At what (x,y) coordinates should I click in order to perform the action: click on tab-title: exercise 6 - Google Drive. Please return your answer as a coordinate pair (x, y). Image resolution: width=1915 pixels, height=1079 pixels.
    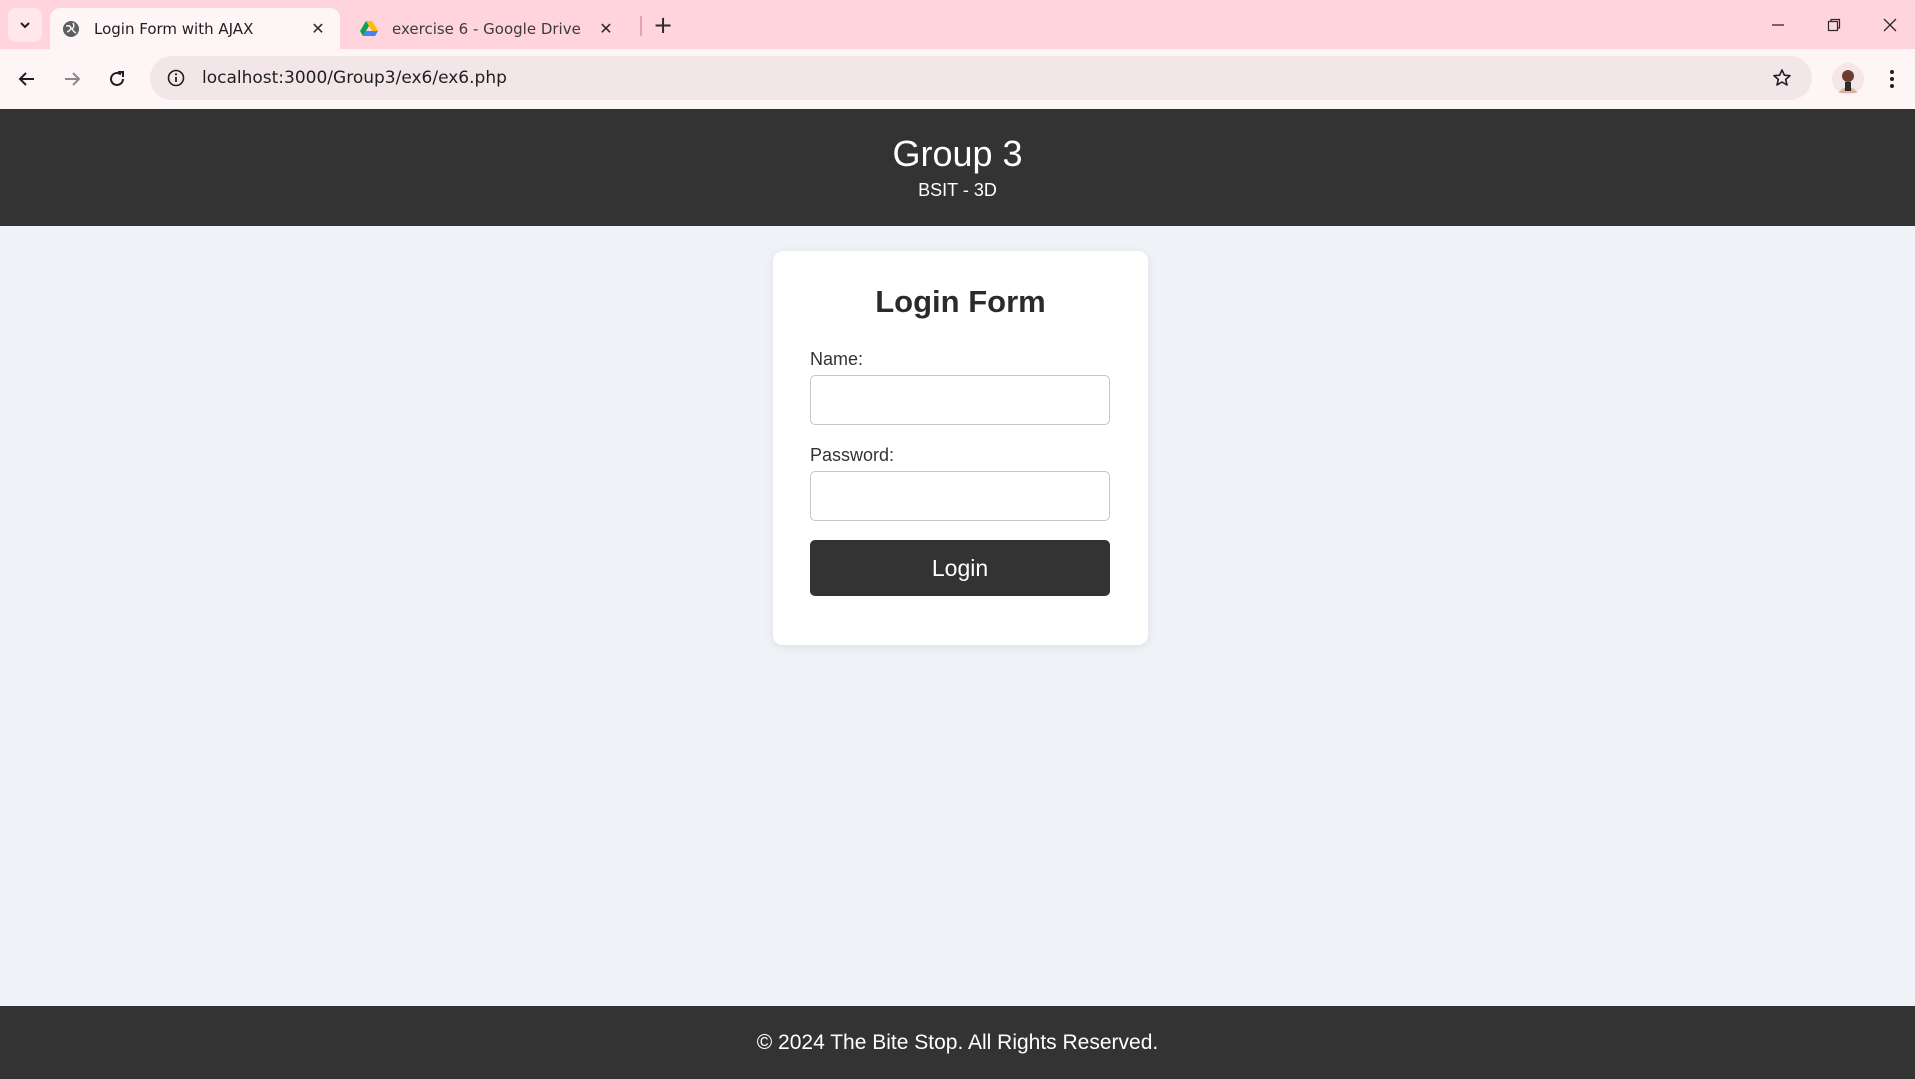
    Looking at the image, I should click on (486, 28).